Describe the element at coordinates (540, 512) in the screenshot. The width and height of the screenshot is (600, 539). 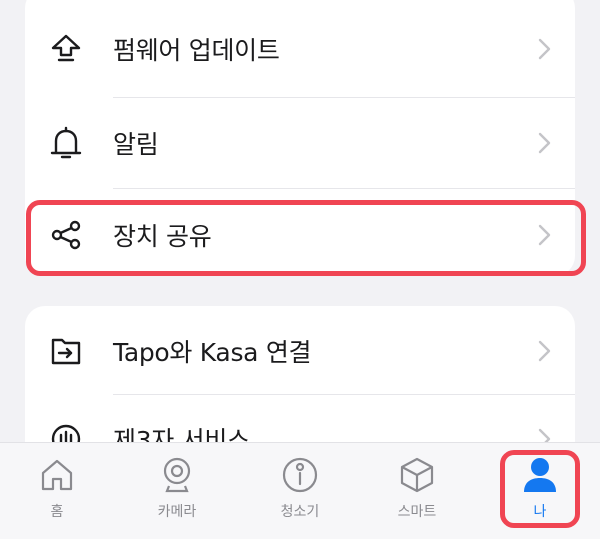
I see `tab-label: 나` at that location.